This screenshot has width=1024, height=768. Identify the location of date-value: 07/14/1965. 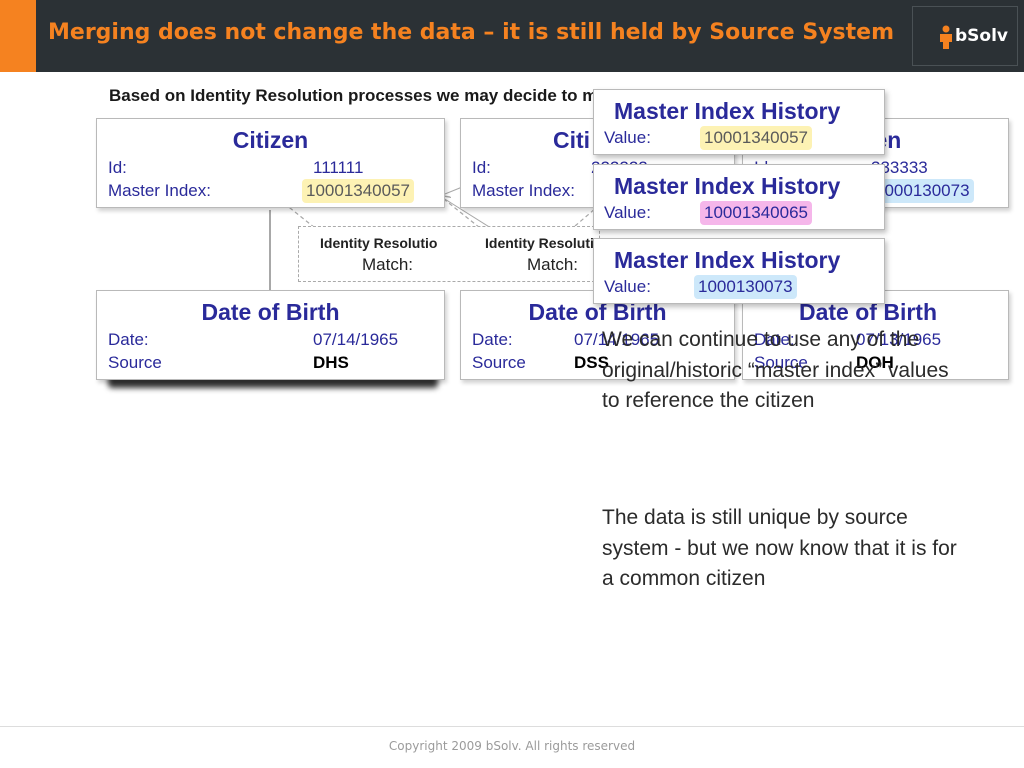
(356, 339).